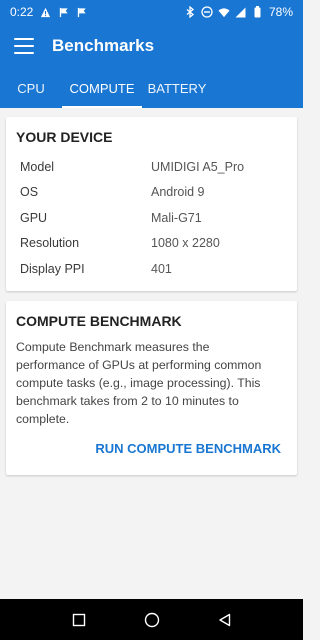  Describe the element at coordinates (241, 12) in the screenshot. I see `signal-icon` at that location.